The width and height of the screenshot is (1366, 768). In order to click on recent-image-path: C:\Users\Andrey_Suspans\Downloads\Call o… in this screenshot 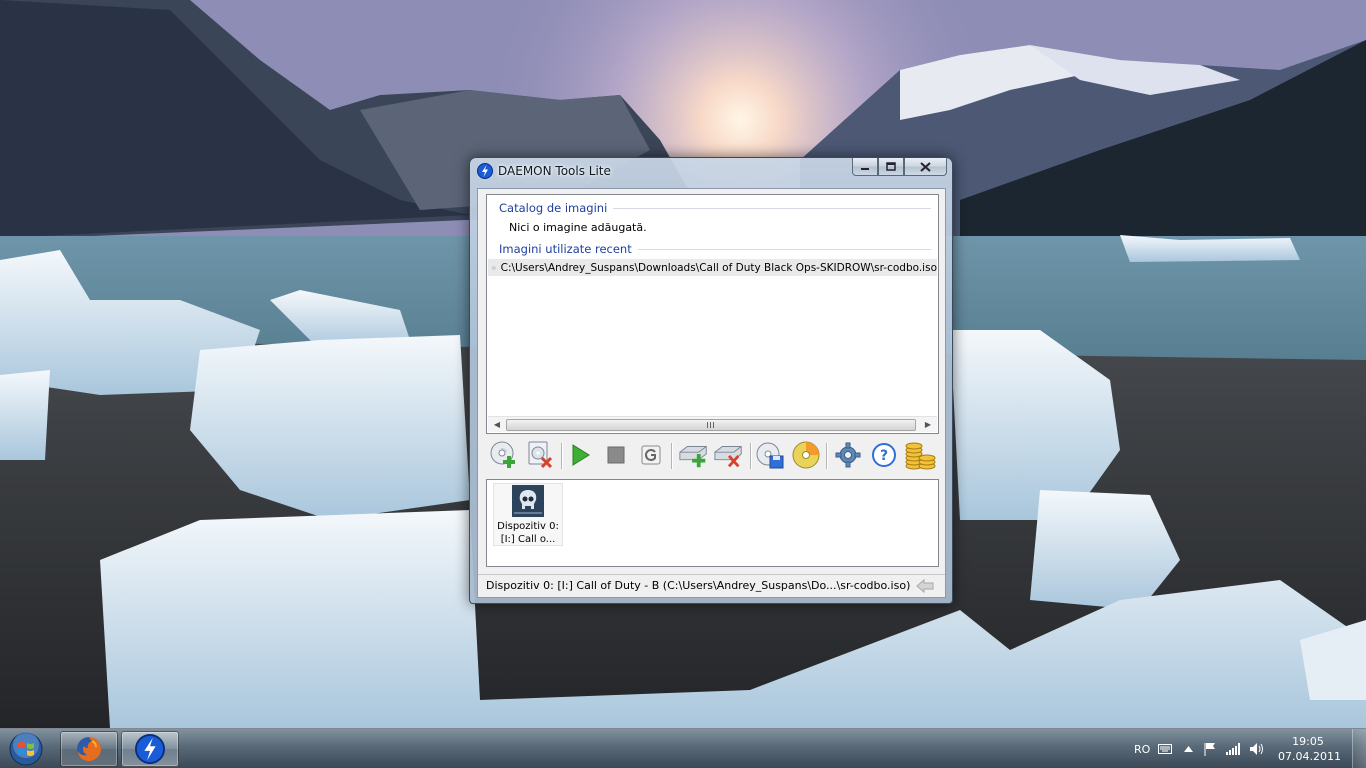, I will do `click(718, 267)`.